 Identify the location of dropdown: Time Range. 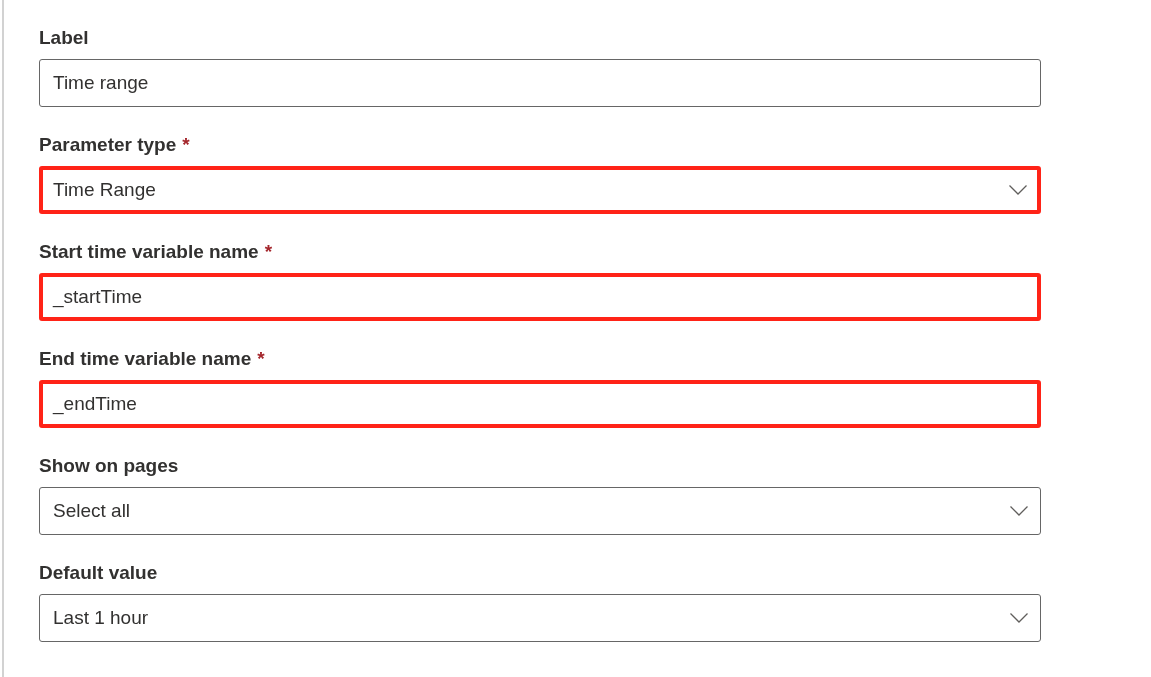
(540, 190).